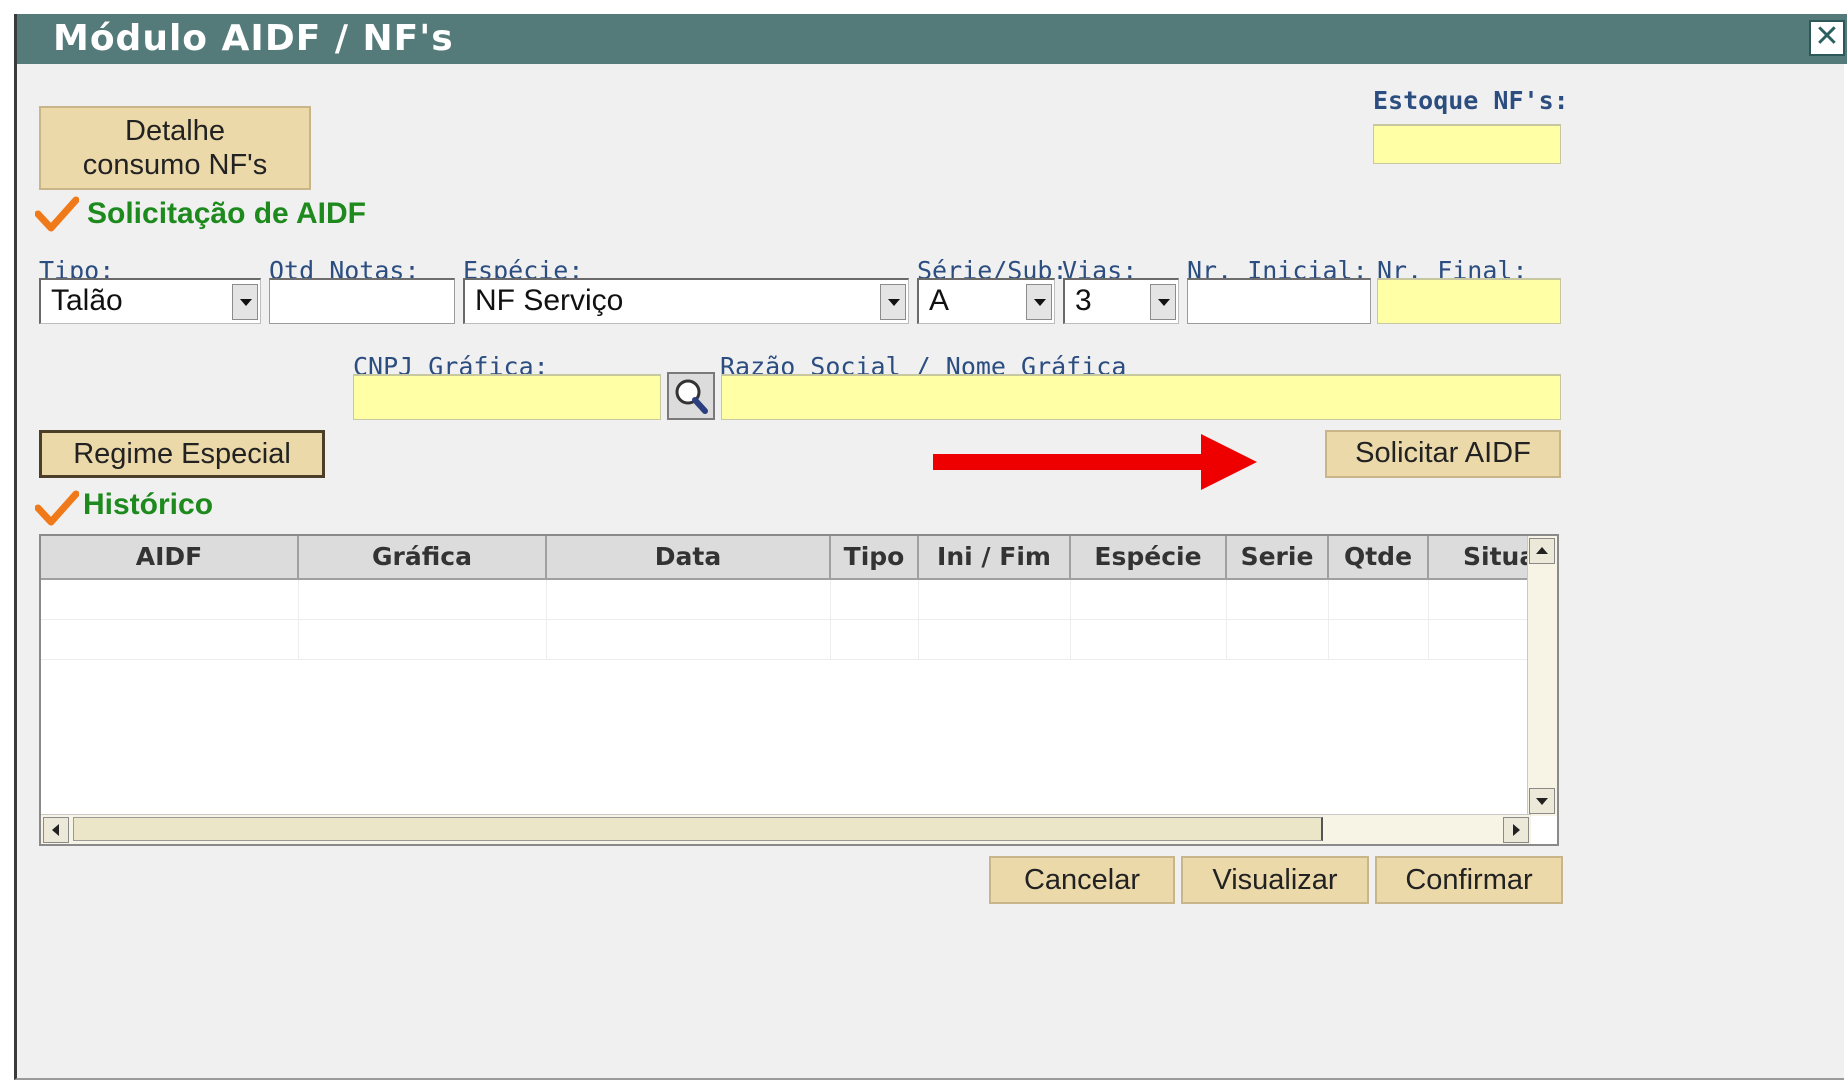 Image resolution: width=1848 pixels, height=1085 pixels. I want to click on red-arrow, so click(1095, 462).